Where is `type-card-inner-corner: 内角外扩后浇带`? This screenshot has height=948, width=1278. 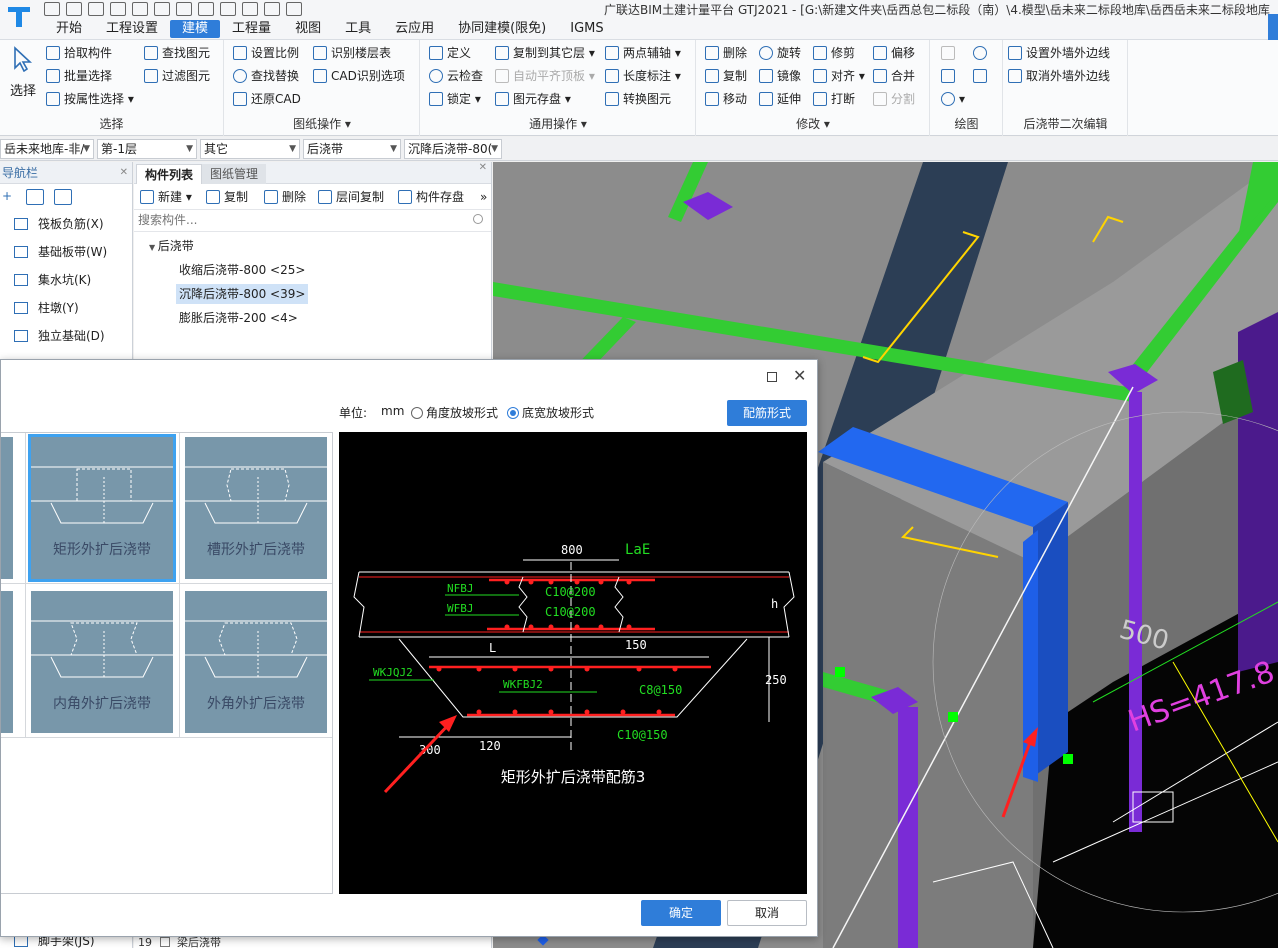 type-card-inner-corner: 内角外扩后浇带 is located at coordinates (102, 662).